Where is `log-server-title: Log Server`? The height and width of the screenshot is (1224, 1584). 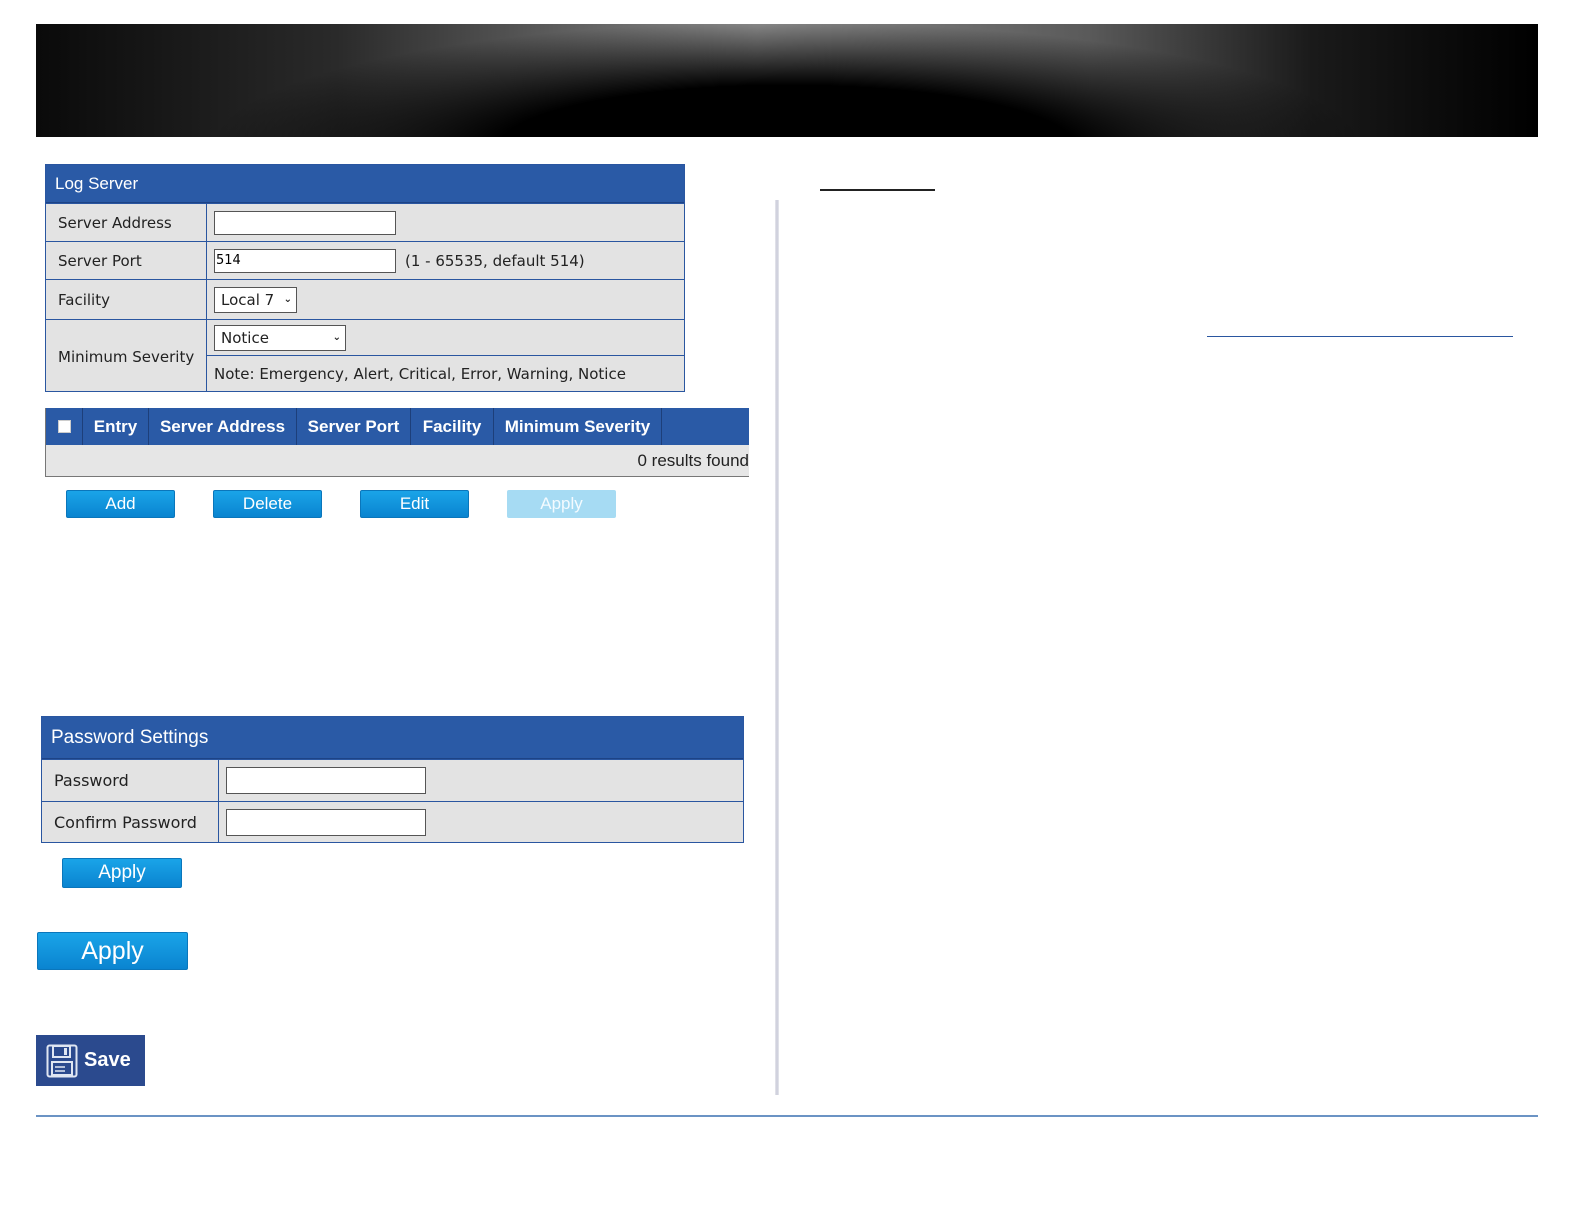 log-server-title: Log Server is located at coordinates (365, 184).